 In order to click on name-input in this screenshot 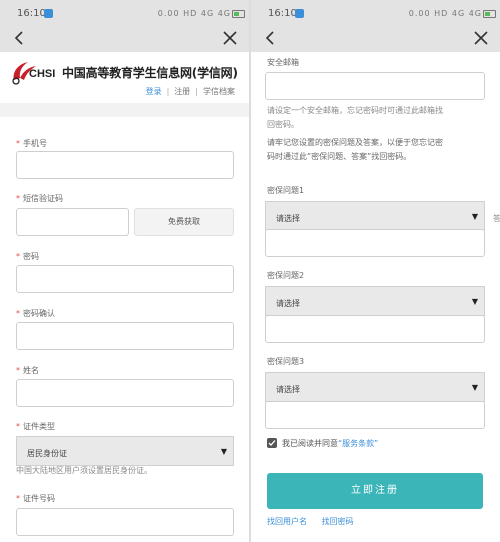, I will do `click(125, 393)`.